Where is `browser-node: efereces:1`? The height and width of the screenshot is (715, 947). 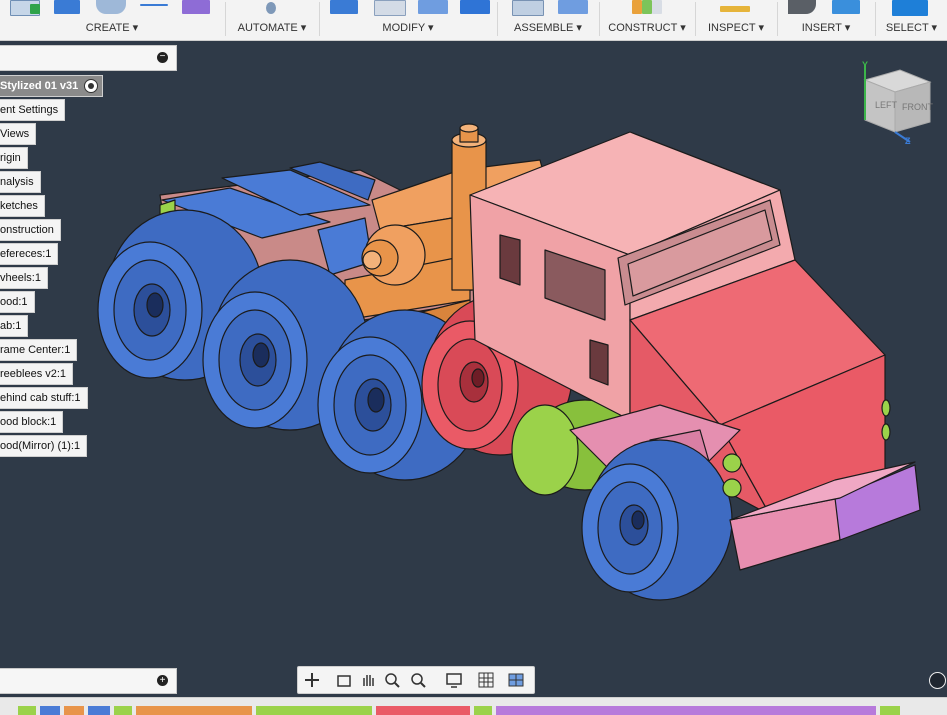
browser-node: efereces:1 is located at coordinates (29, 254).